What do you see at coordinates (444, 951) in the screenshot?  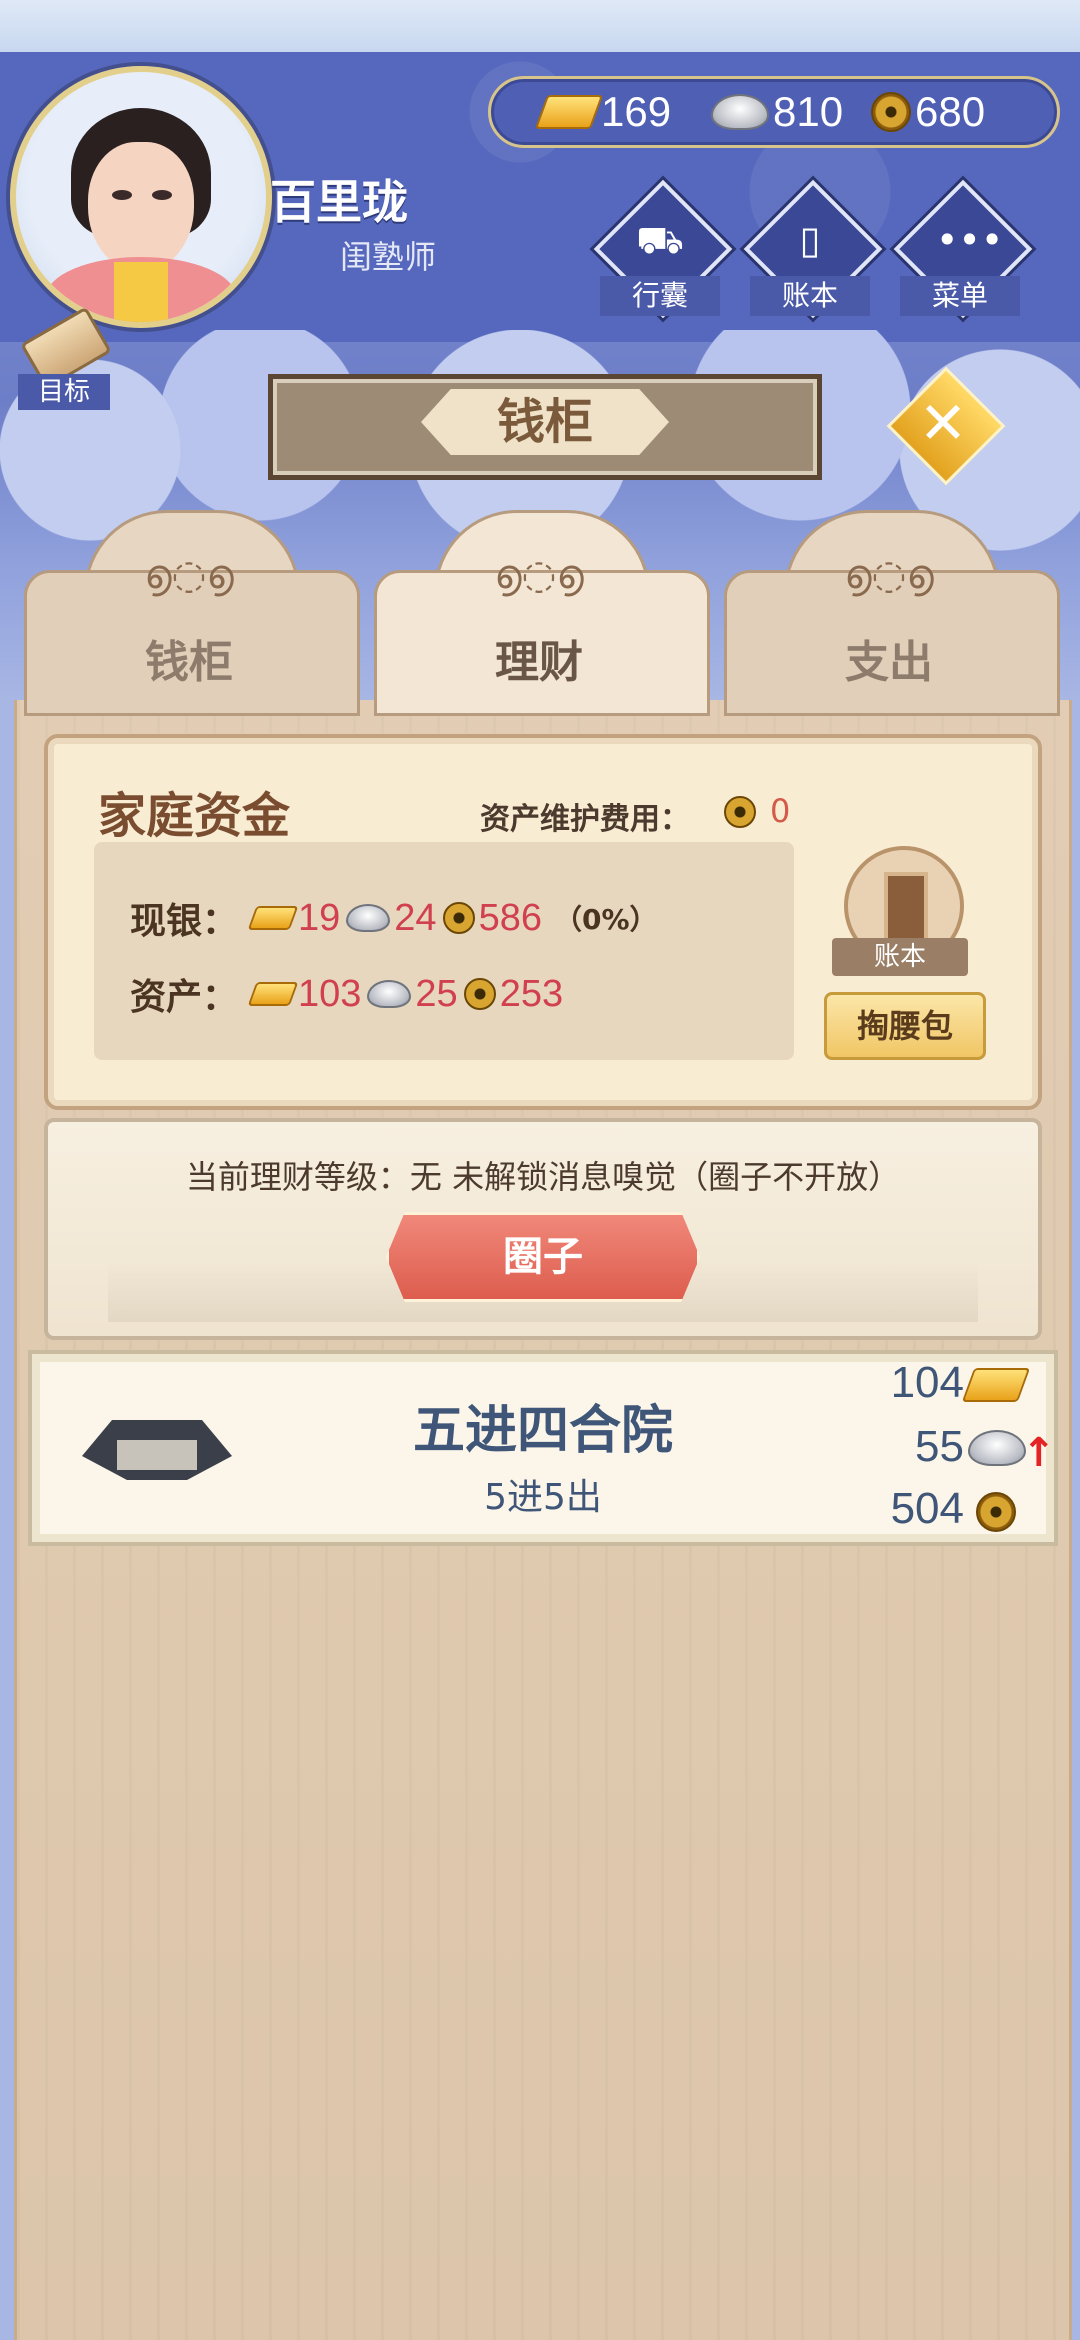 I see `funds-box: 现银： 19 24 586 （0%） 资产： 103 25 253` at bounding box center [444, 951].